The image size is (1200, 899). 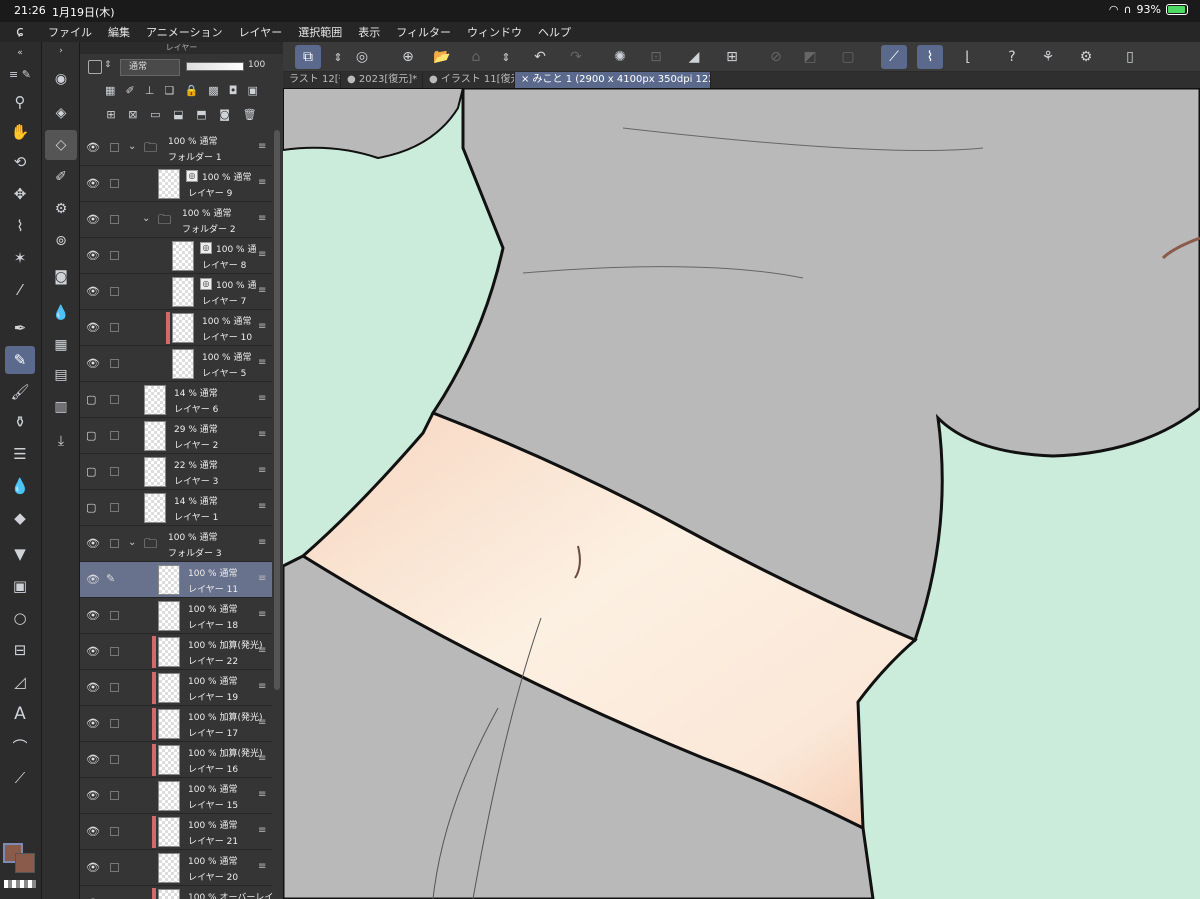 What do you see at coordinates (20, 554) in the screenshot?
I see `fill-icon: ▼` at bounding box center [20, 554].